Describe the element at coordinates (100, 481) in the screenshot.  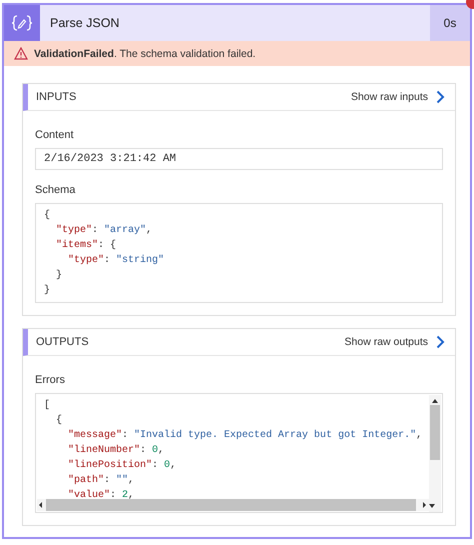
I see `code-line: "path": "",` at that location.